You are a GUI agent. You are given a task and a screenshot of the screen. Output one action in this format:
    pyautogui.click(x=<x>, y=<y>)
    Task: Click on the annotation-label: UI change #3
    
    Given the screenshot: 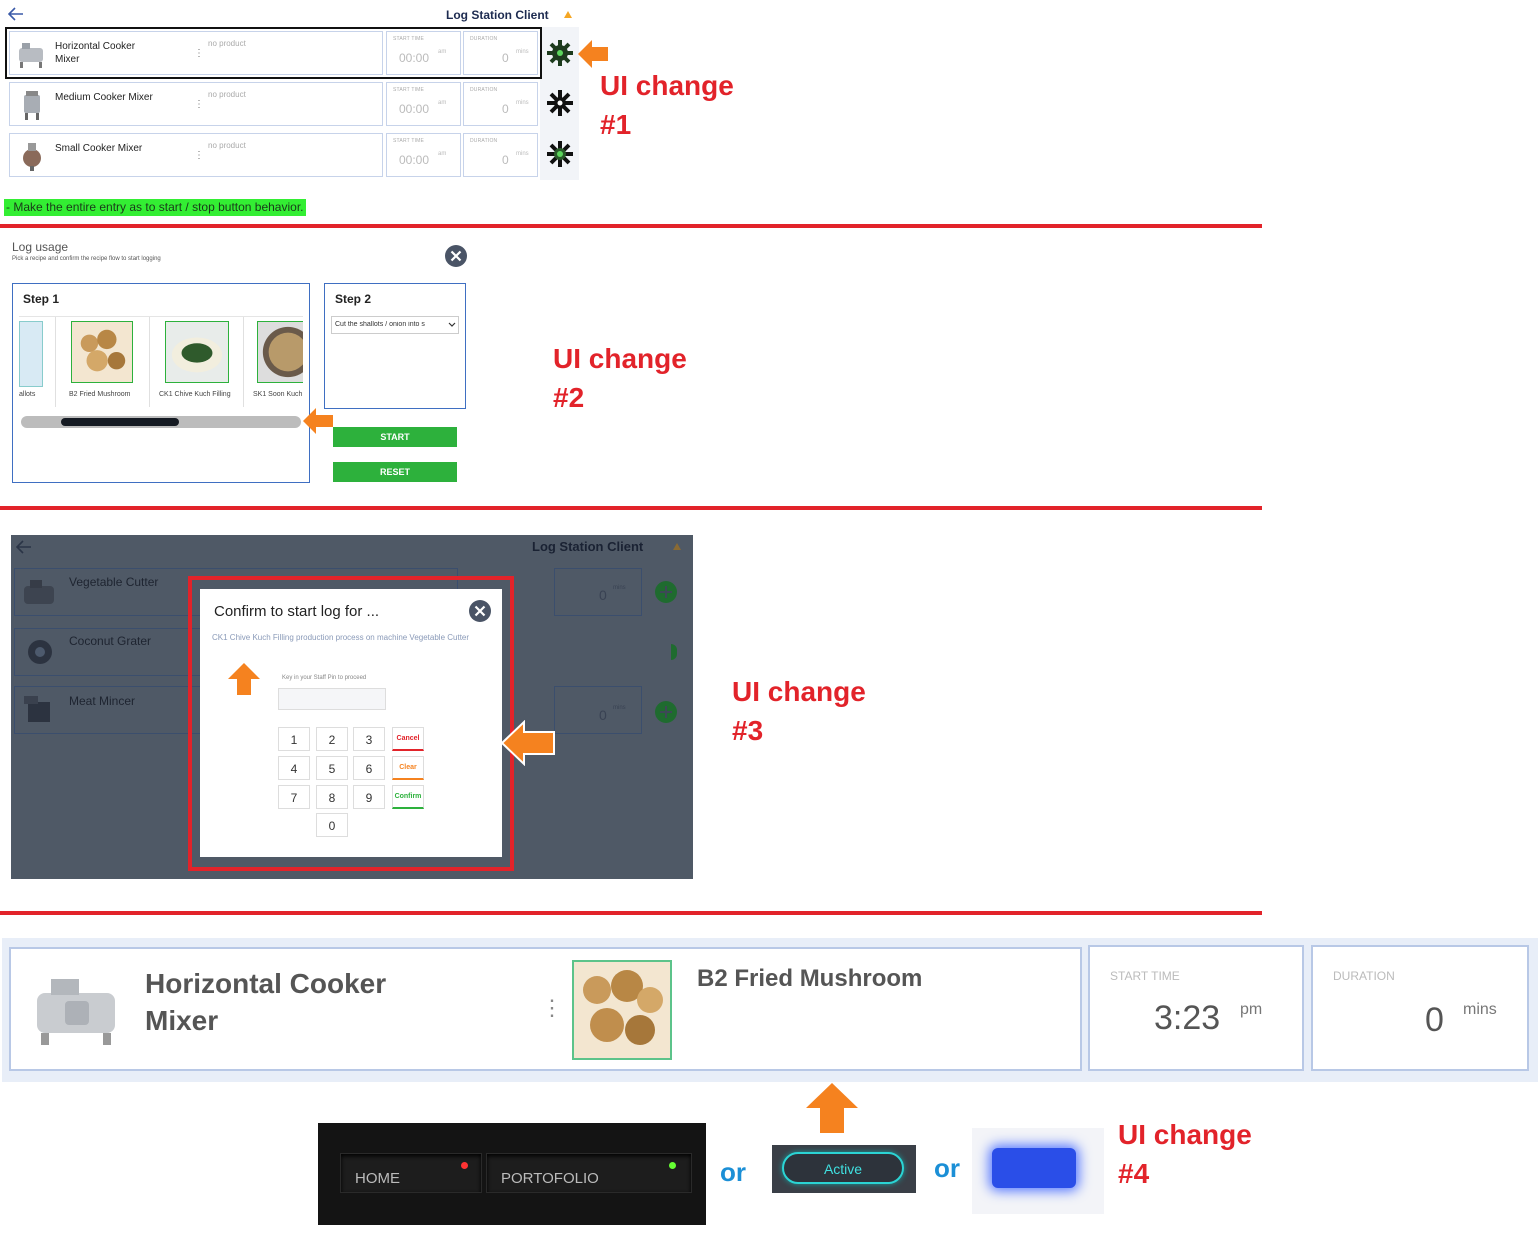 What is the action you would take?
    pyautogui.click(x=799, y=711)
    